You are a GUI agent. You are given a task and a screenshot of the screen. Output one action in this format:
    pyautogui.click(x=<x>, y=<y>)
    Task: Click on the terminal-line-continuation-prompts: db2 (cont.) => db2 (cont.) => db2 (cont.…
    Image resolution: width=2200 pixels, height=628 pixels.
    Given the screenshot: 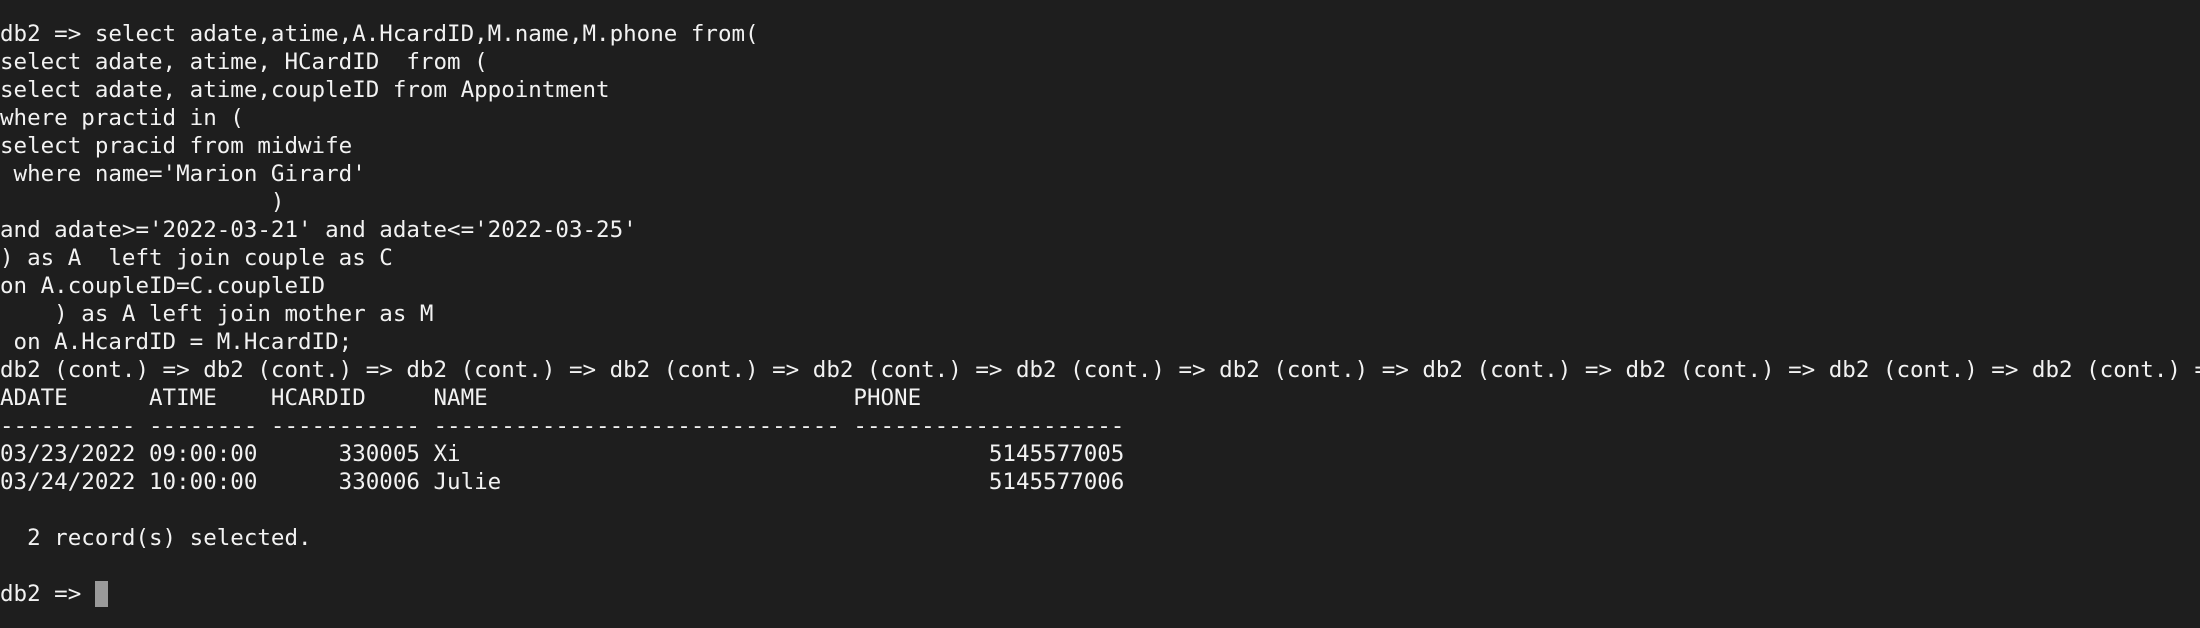 What is the action you would take?
    pyautogui.click(x=1100, y=370)
    